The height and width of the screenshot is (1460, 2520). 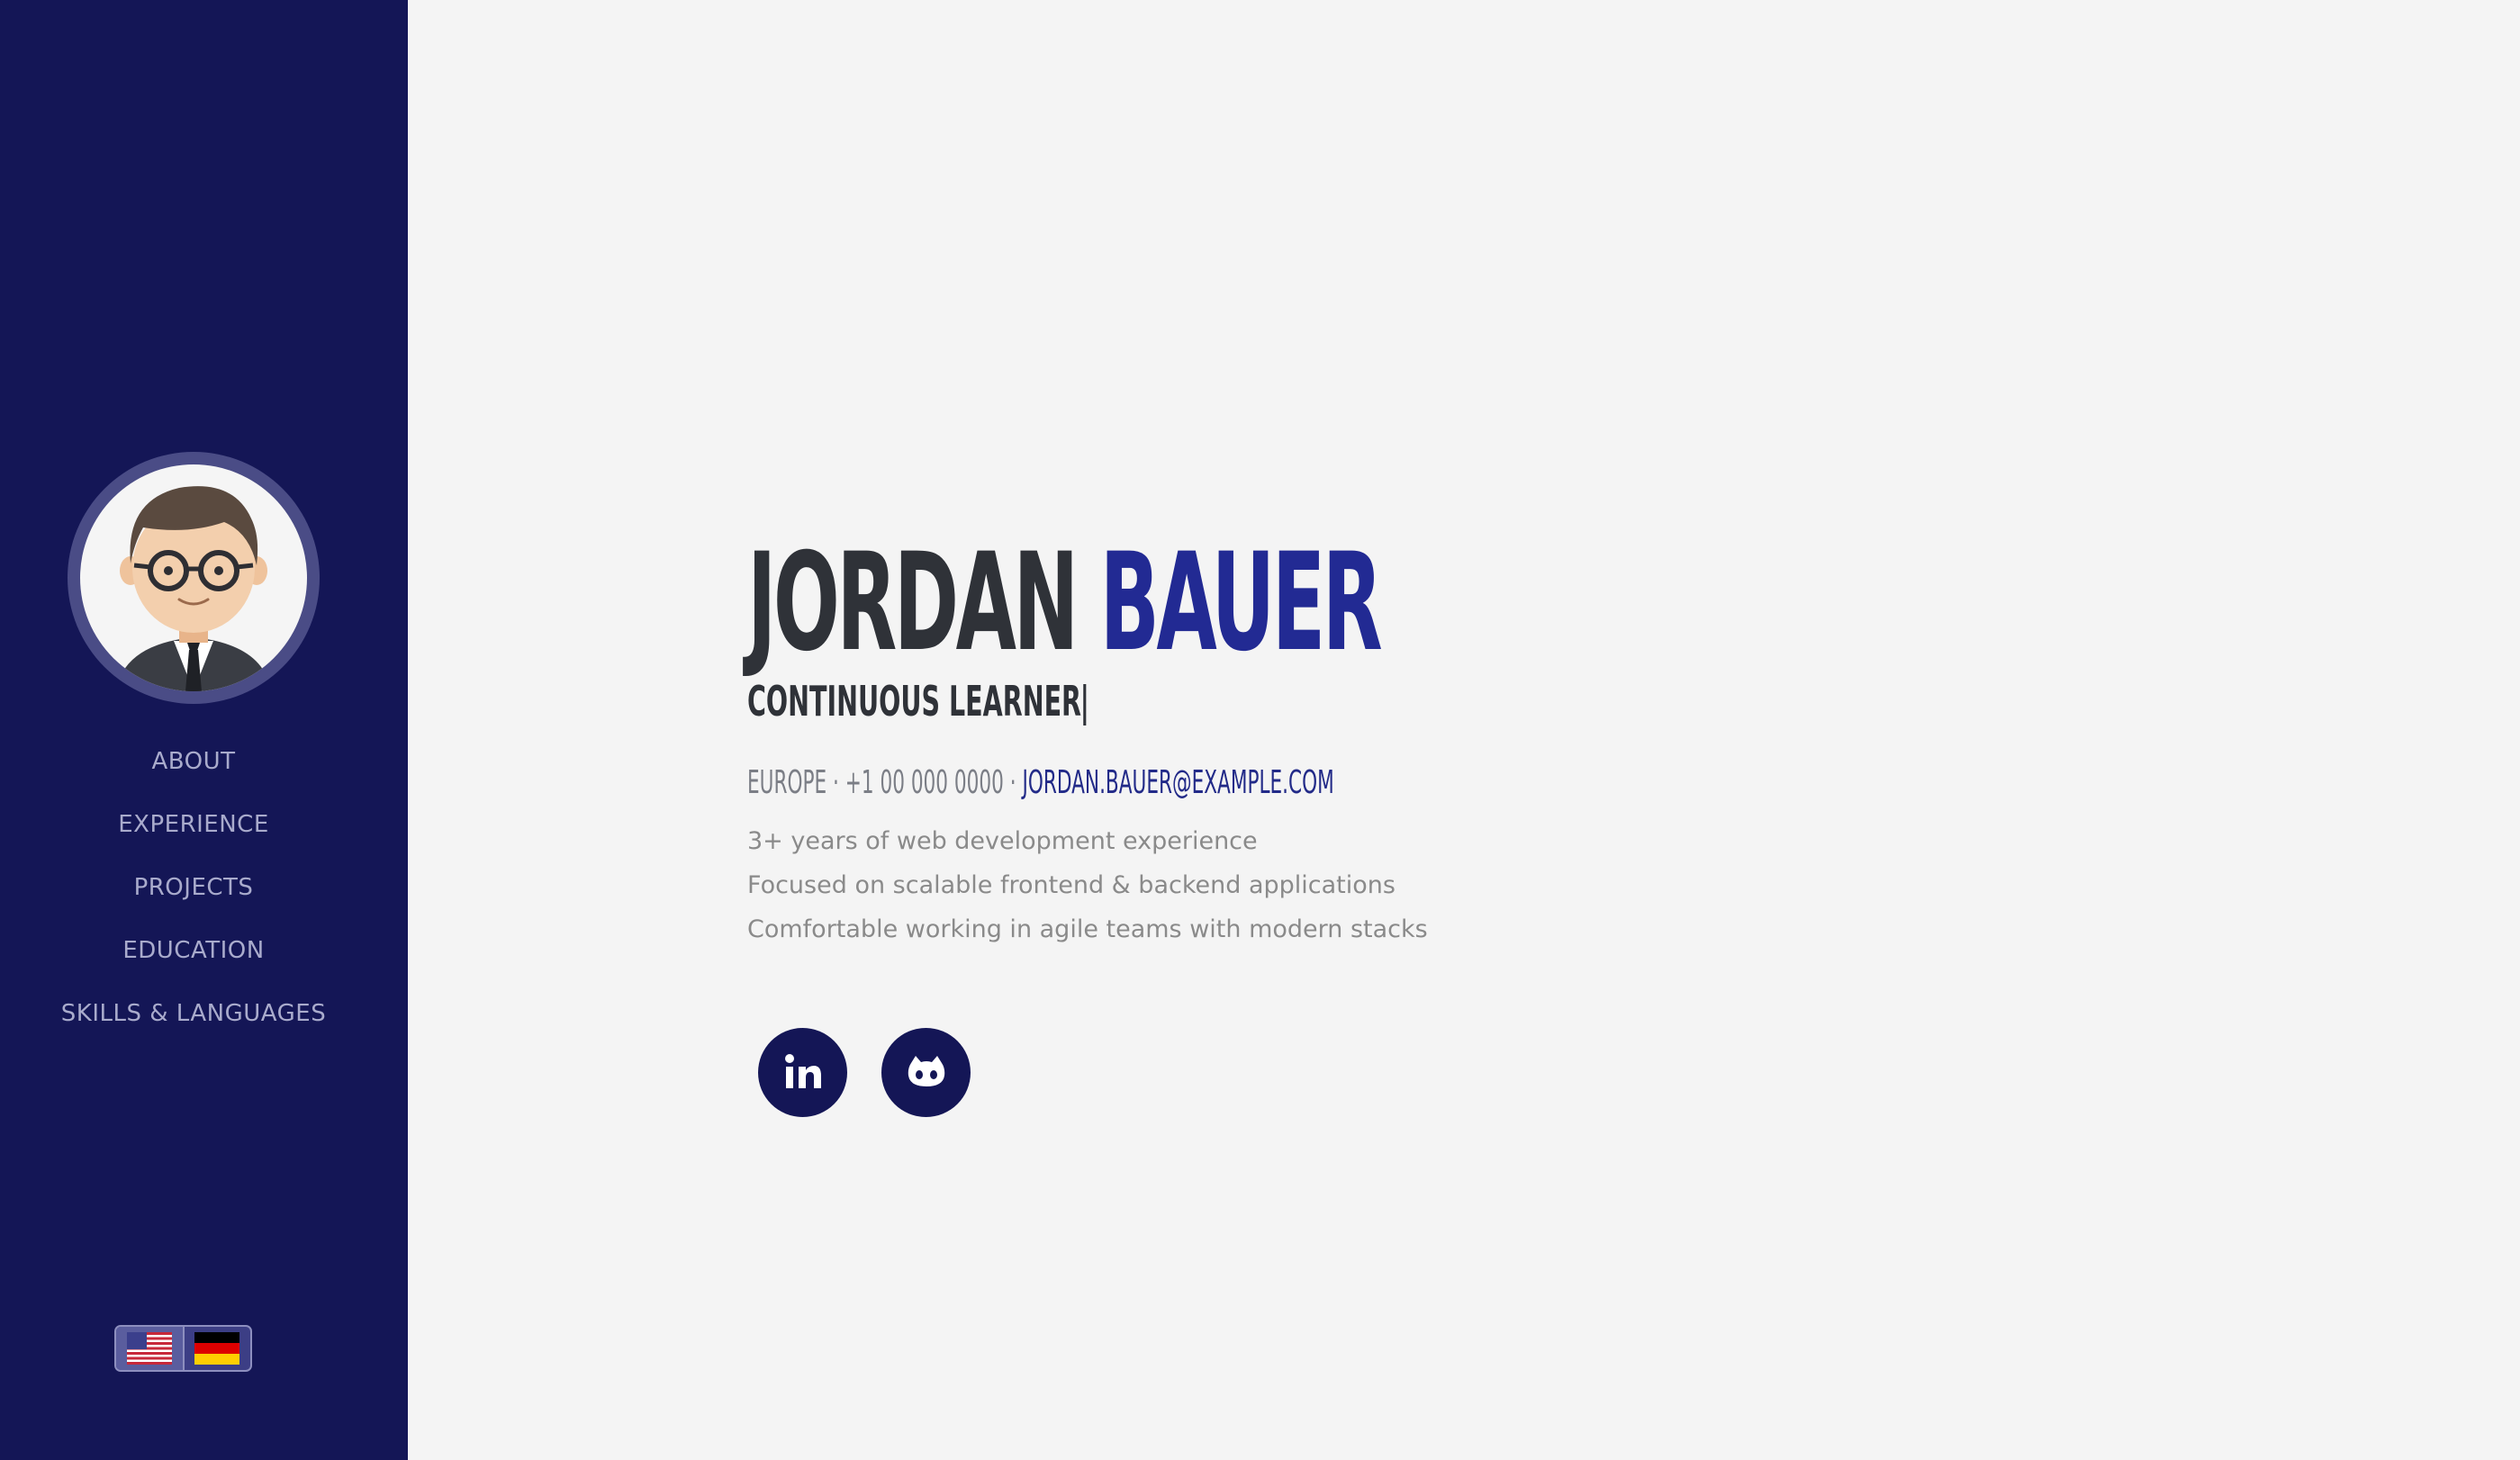 What do you see at coordinates (1003, 841) in the screenshot?
I see `highlight-item: 3+ years of web development experience` at bounding box center [1003, 841].